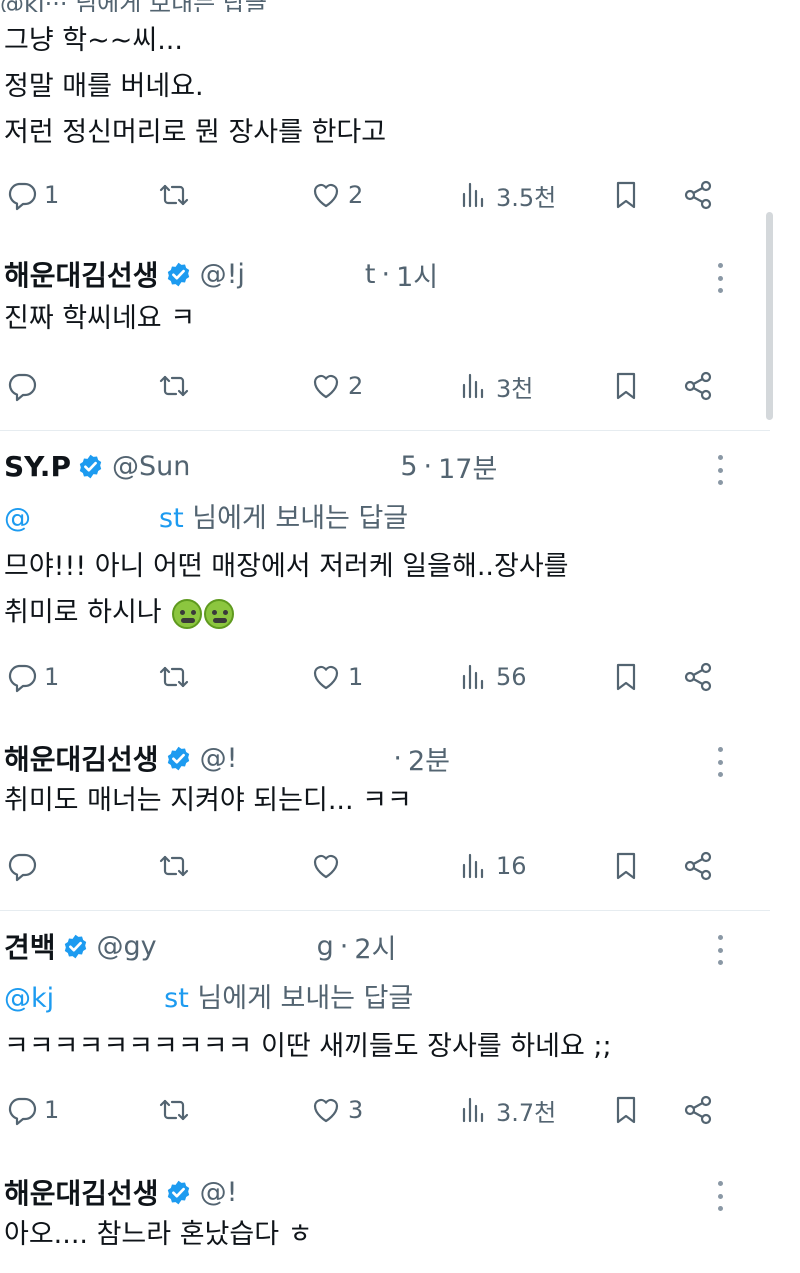  What do you see at coordinates (370, 677) in the screenshot?
I see `tweet-actions: 1 1 56` at bounding box center [370, 677].